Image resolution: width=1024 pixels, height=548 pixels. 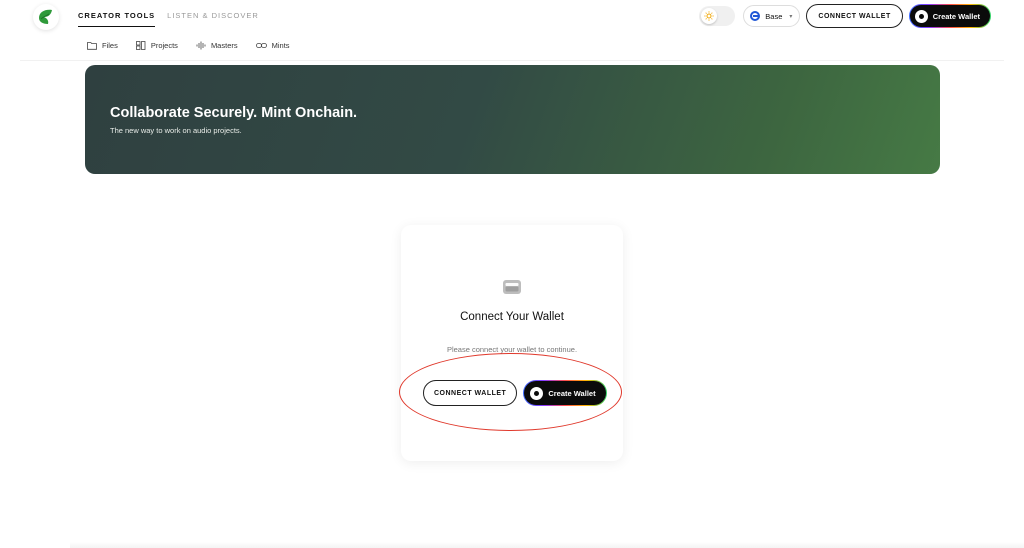 What do you see at coordinates (213, 19) in the screenshot?
I see `tab-listen-discover: LISTEN & DISCOVER` at bounding box center [213, 19].